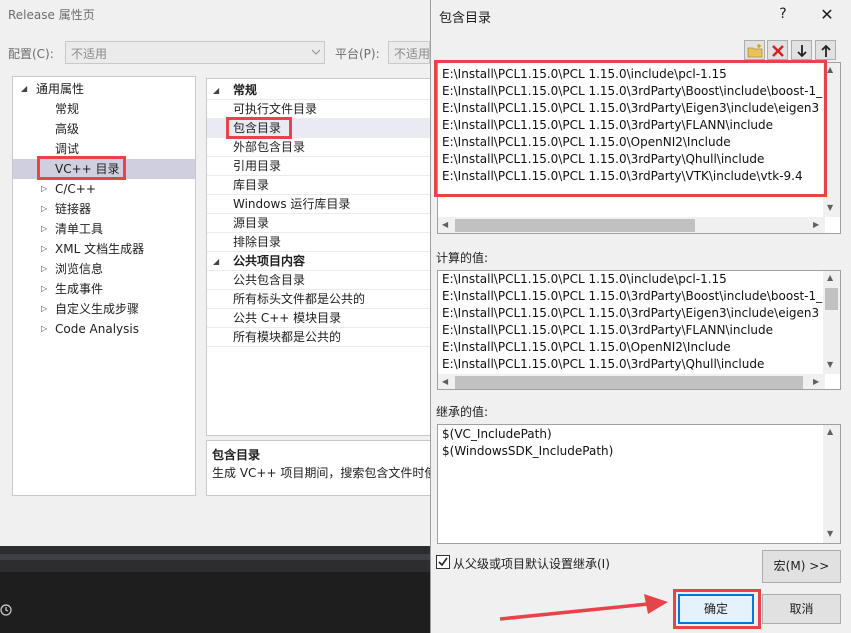 This screenshot has height=633, width=851. I want to click on property-label: 所有标头文件都是公共的, so click(299, 299).